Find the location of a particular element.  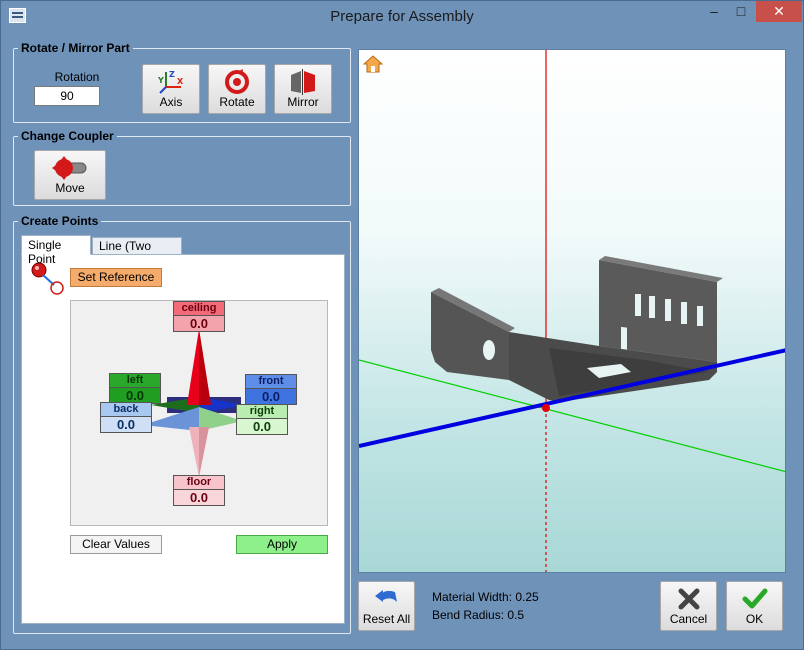

ok-button: OK is located at coordinates (754, 606).